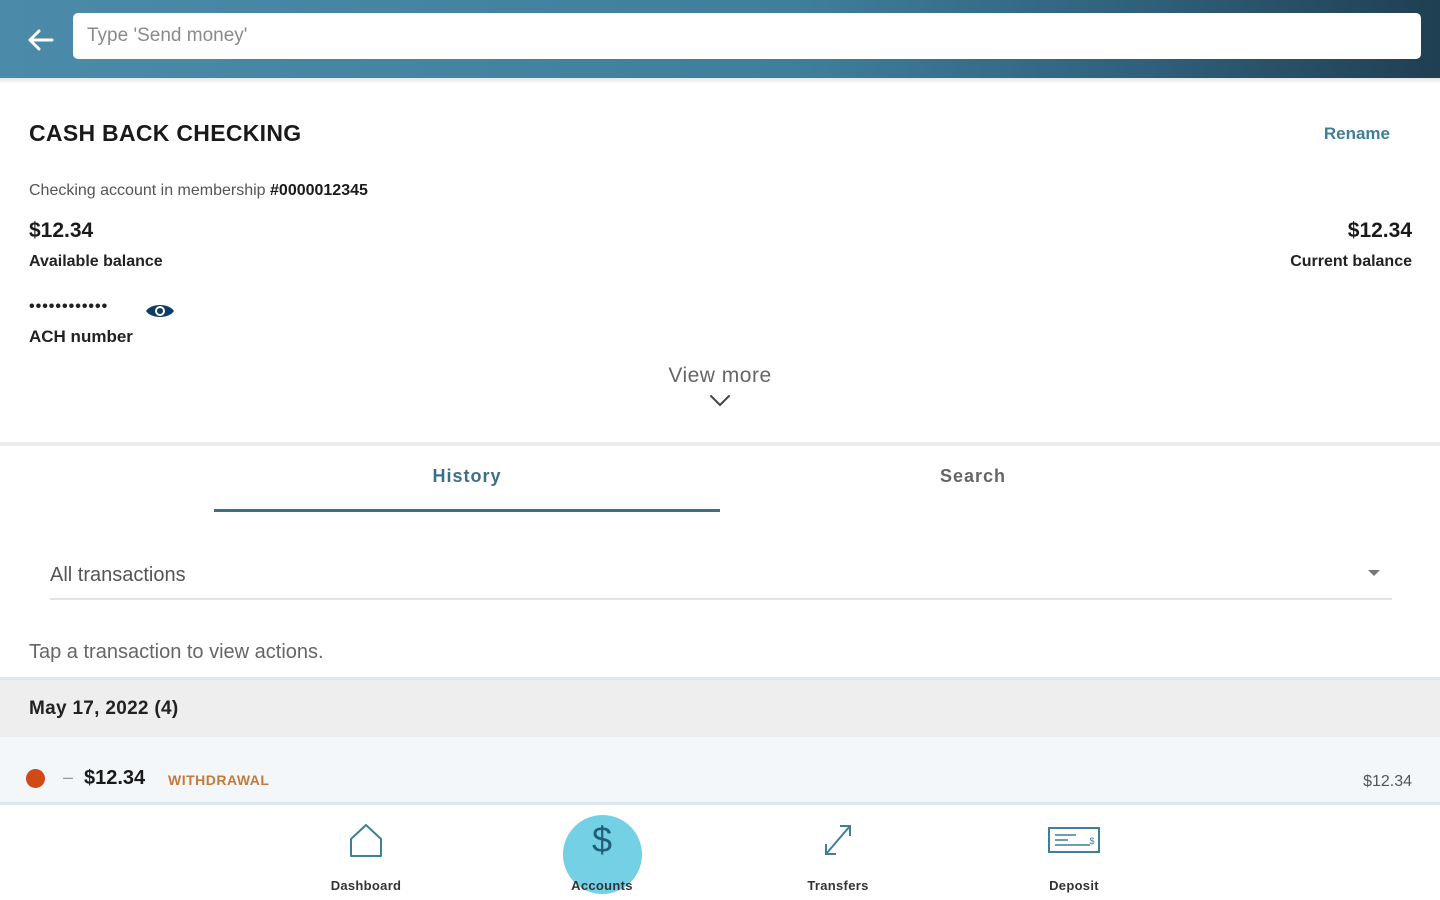  Describe the element at coordinates (838, 858) in the screenshot. I see `nav-transfers: Transfers` at that location.